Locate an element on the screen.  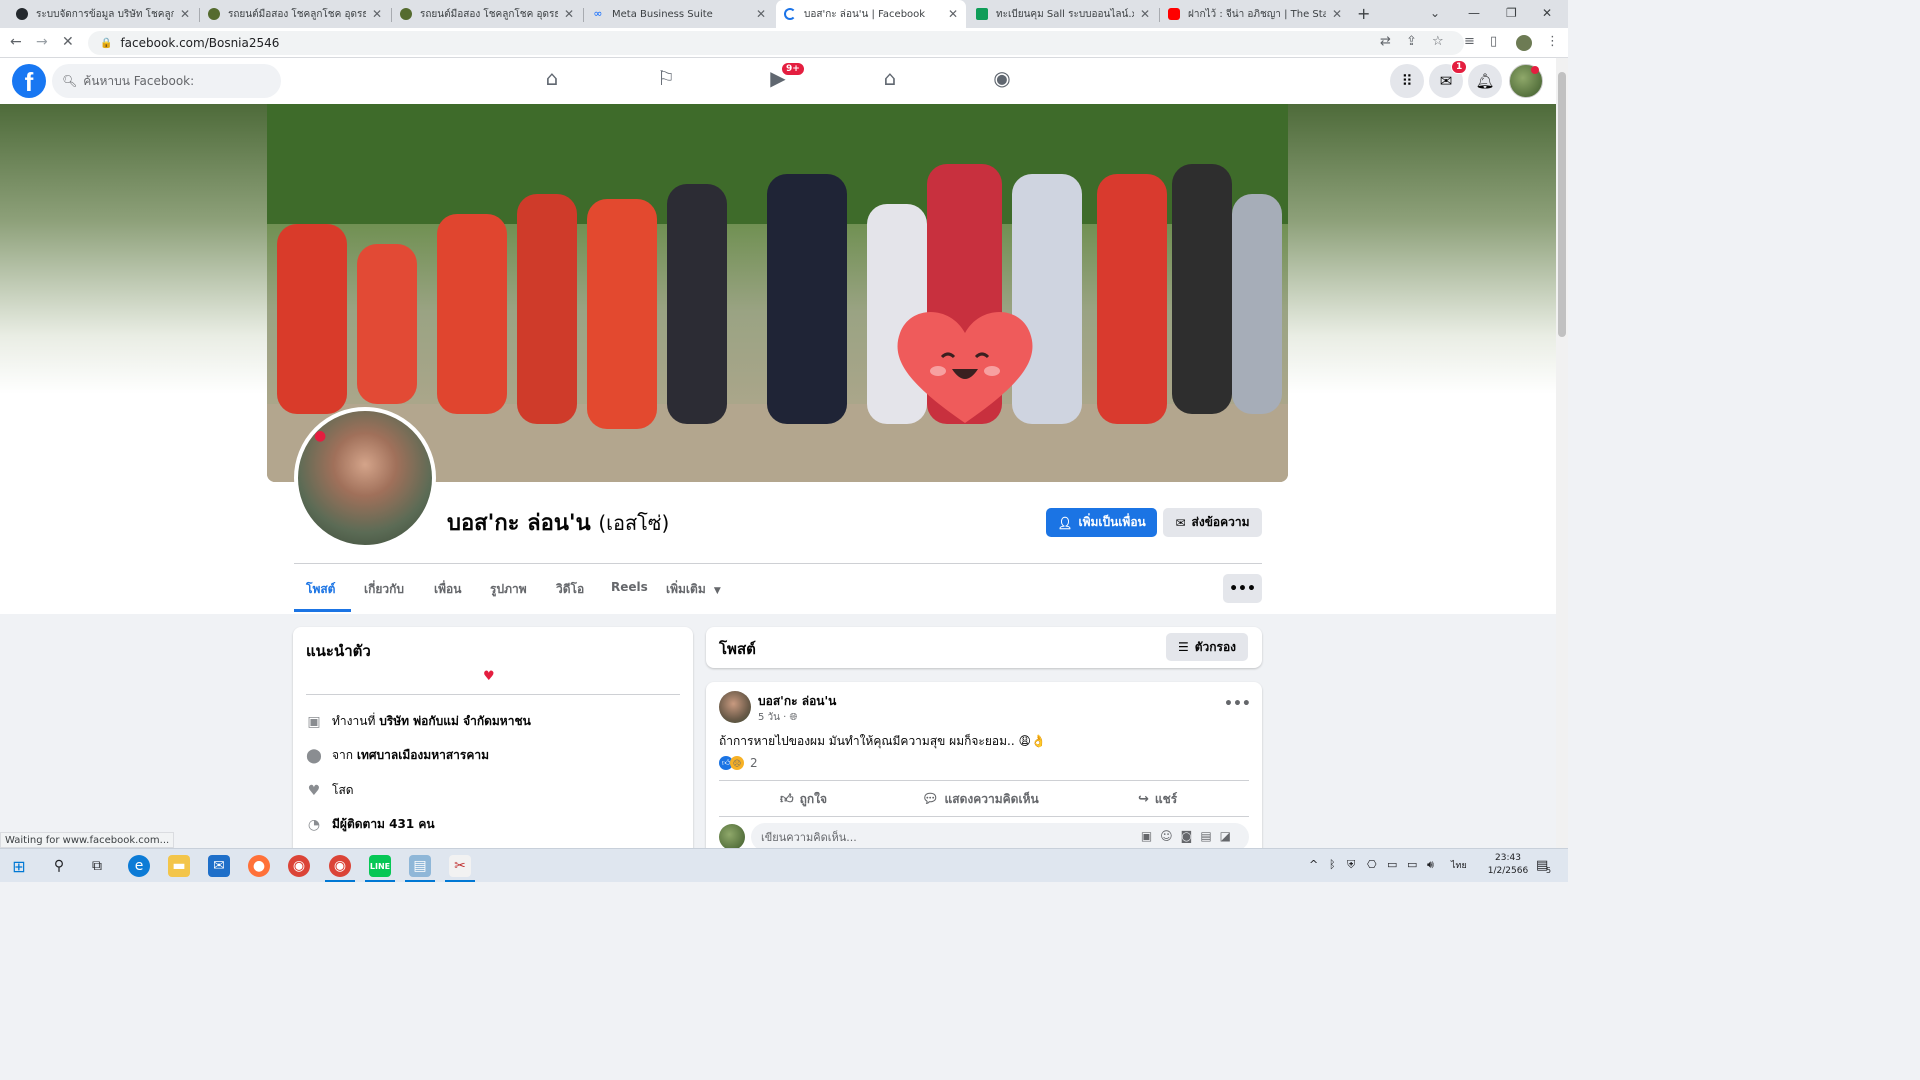
edge-browser-icon: e is located at coordinates (139, 866).